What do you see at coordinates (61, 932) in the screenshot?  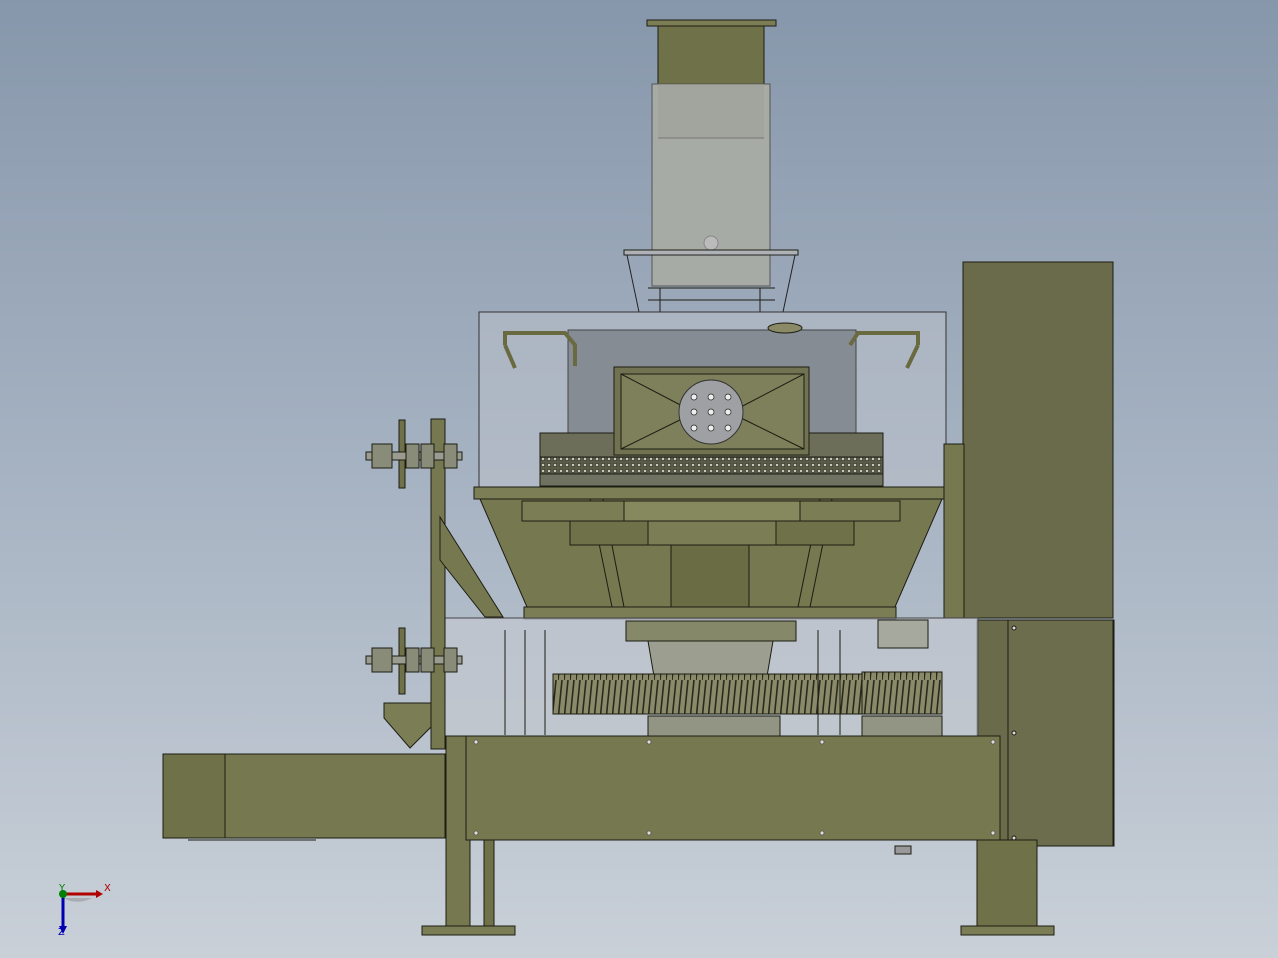 I see `axis-z-label: Z` at bounding box center [61, 932].